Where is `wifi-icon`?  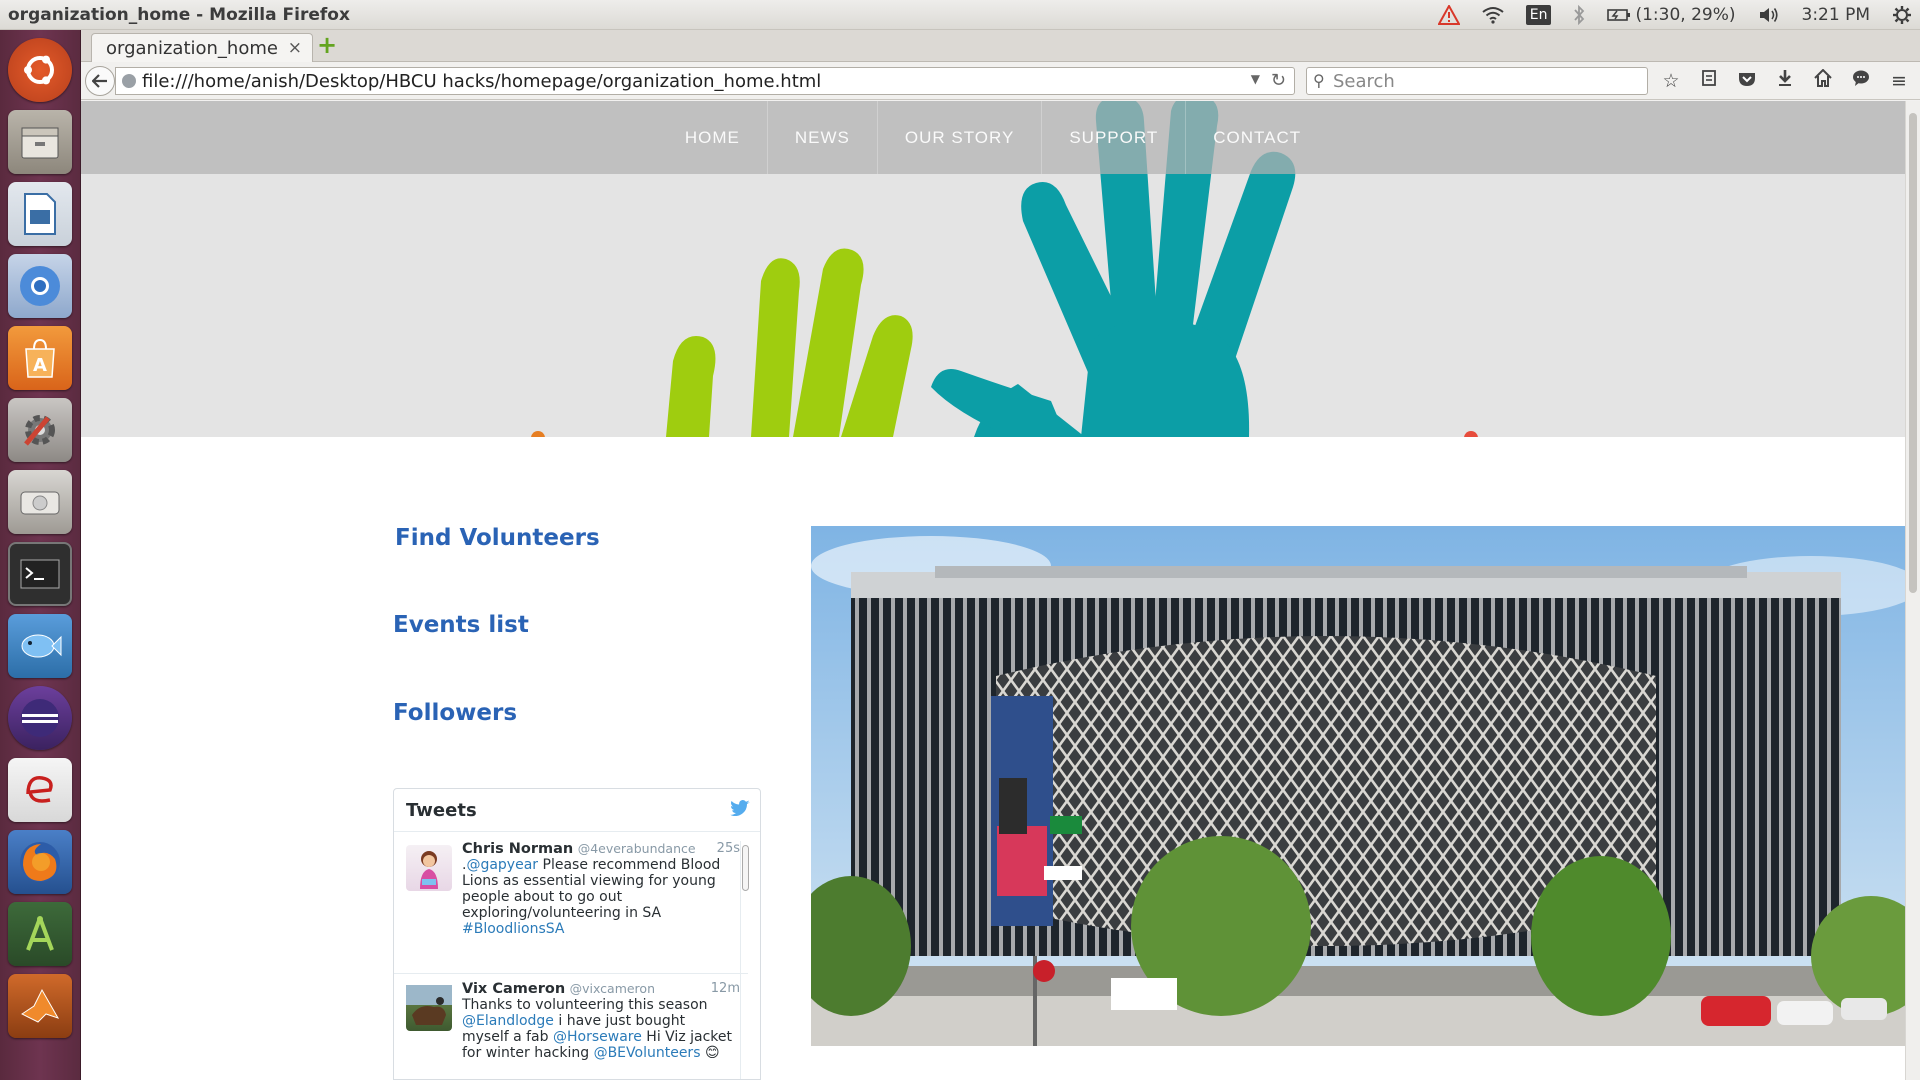
wifi-icon is located at coordinates (1493, 15).